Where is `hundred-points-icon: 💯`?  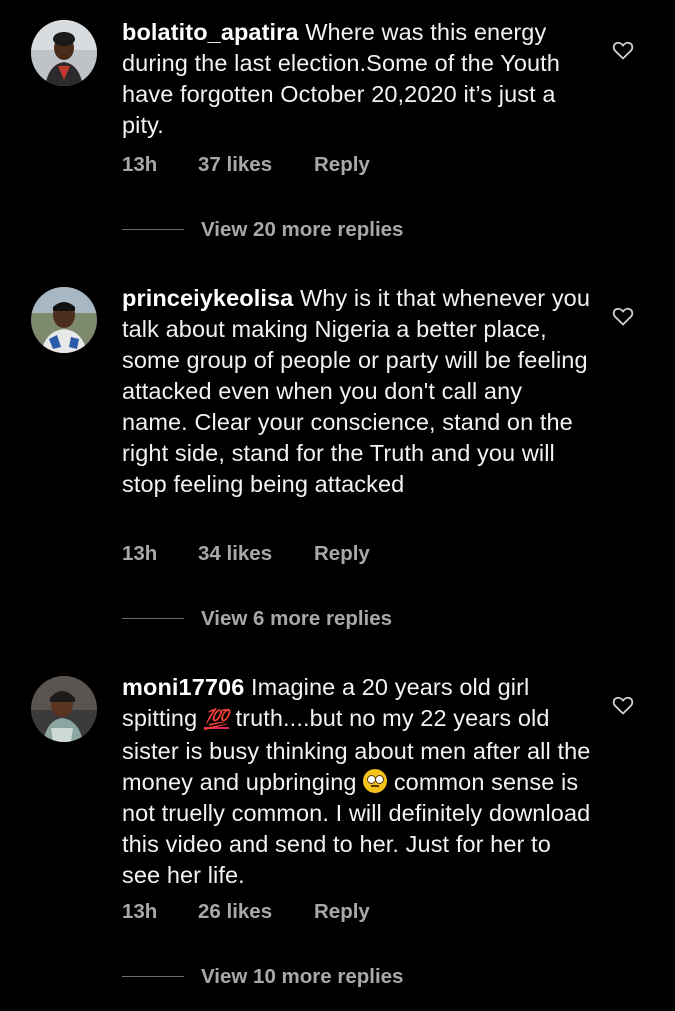 hundred-points-icon: 💯 is located at coordinates (216, 720).